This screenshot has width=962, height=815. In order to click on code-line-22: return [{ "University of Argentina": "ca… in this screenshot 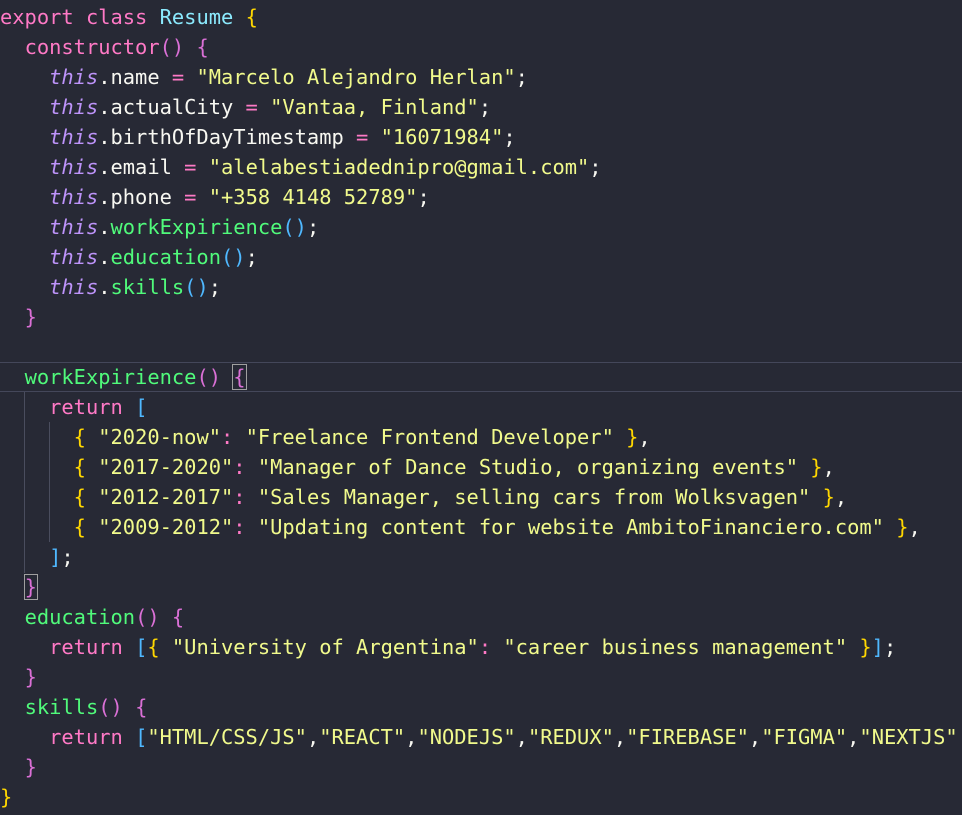, I will do `click(481, 647)`.